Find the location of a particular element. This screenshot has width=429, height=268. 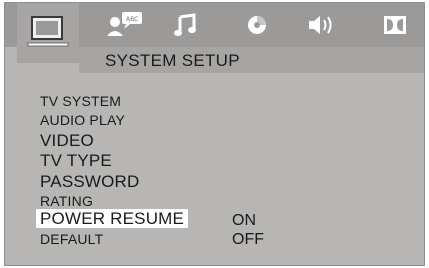

tv-icon is located at coordinates (48, 33).